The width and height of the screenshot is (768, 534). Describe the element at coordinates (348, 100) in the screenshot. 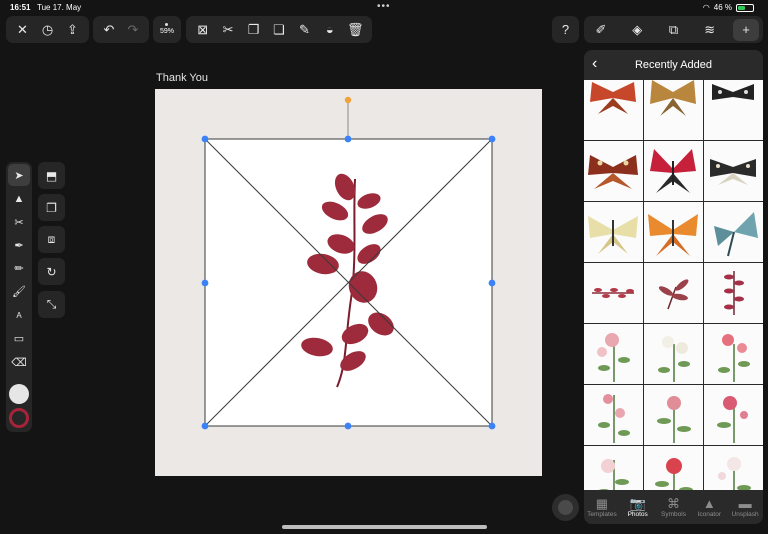

I see `rotate-handle` at that location.